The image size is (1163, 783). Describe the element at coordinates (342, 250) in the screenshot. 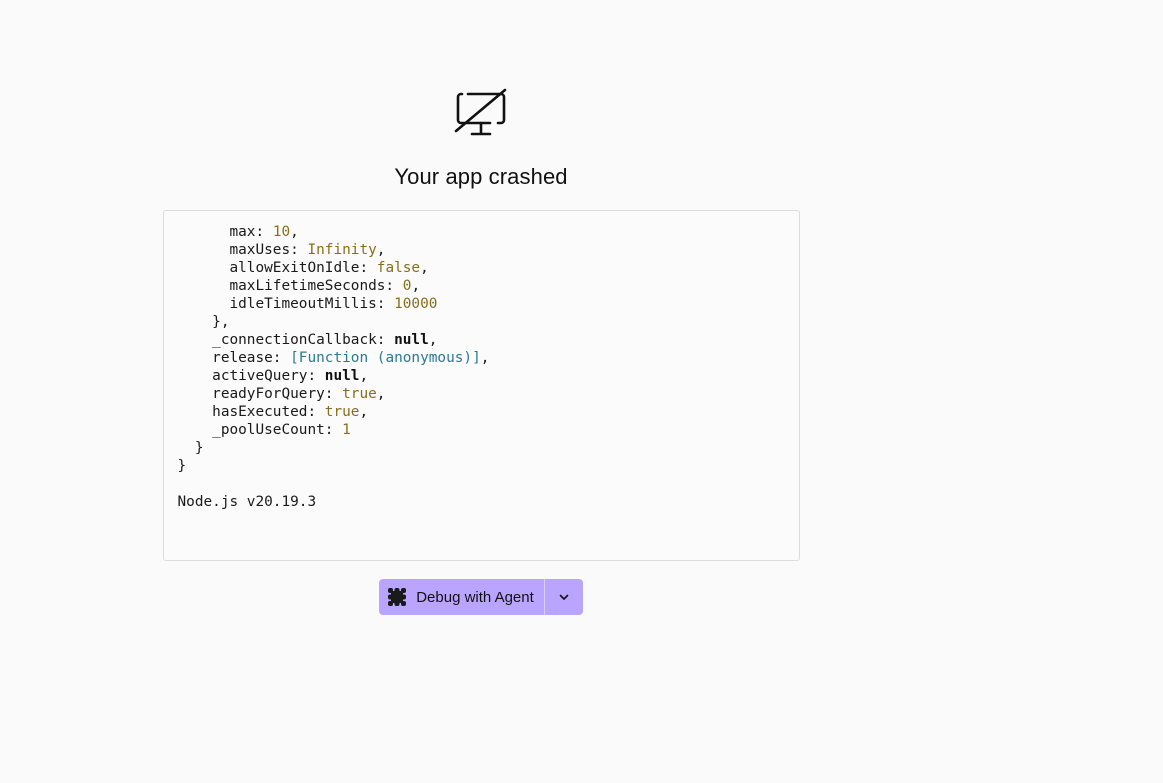

I see `log-token: Infinity` at that location.